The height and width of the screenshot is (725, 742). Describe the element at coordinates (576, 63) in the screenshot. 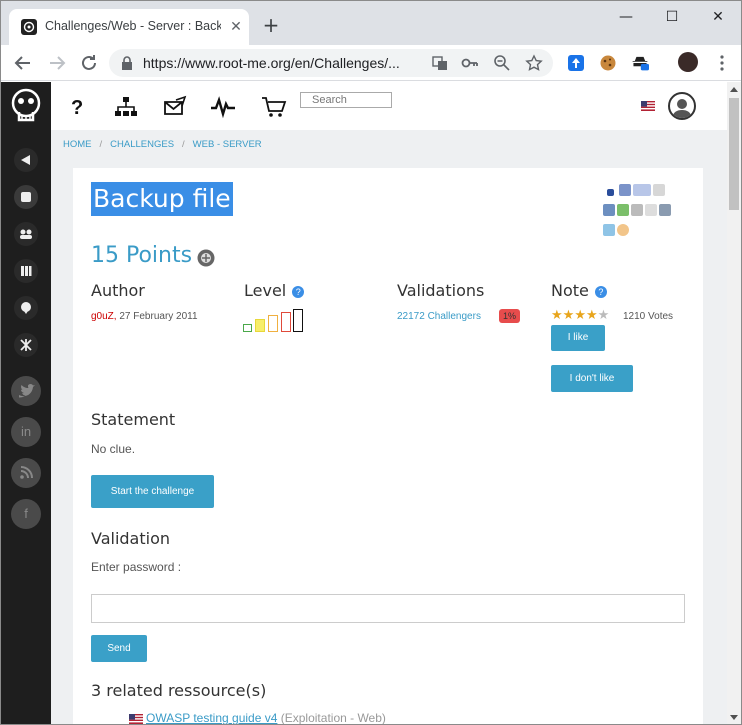

I see `extension-arrow-icon` at that location.